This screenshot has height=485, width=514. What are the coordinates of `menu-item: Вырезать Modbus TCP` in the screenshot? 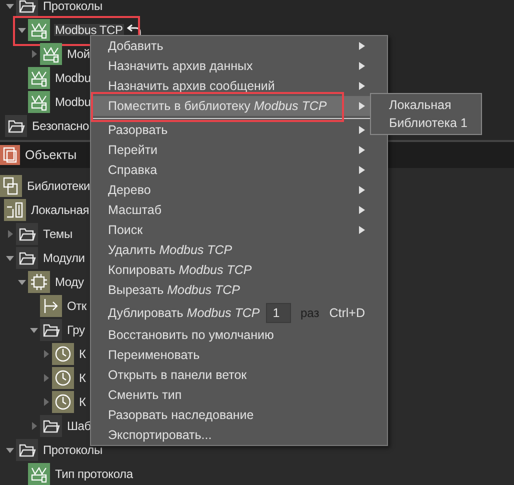 It's located at (239, 290).